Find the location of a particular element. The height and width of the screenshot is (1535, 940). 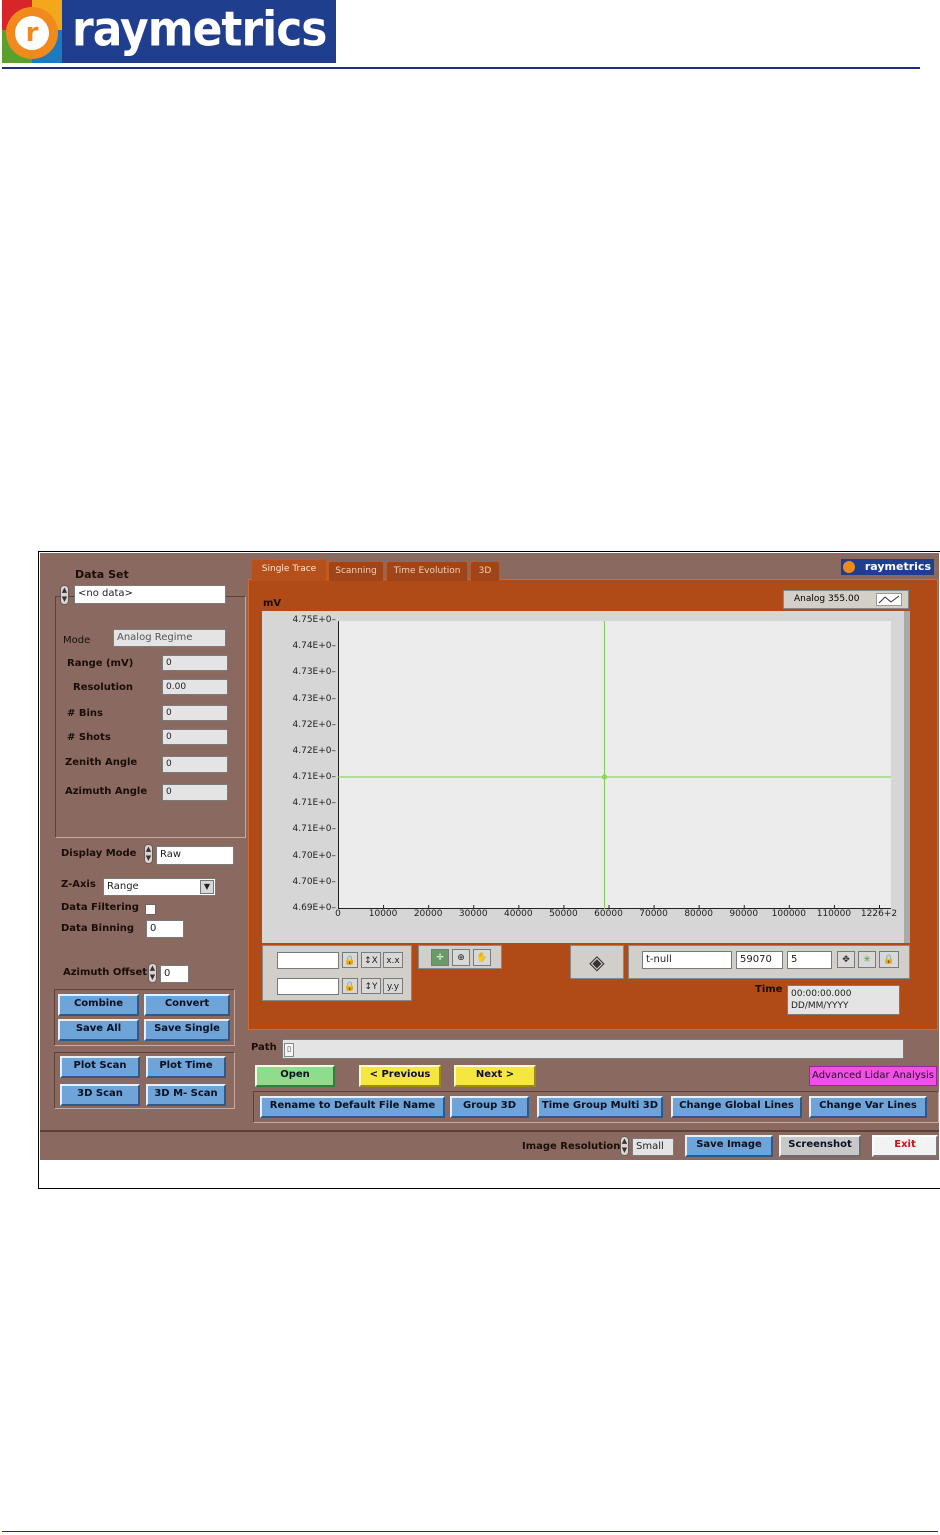

convert-button: Convert is located at coordinates (187, 1005).